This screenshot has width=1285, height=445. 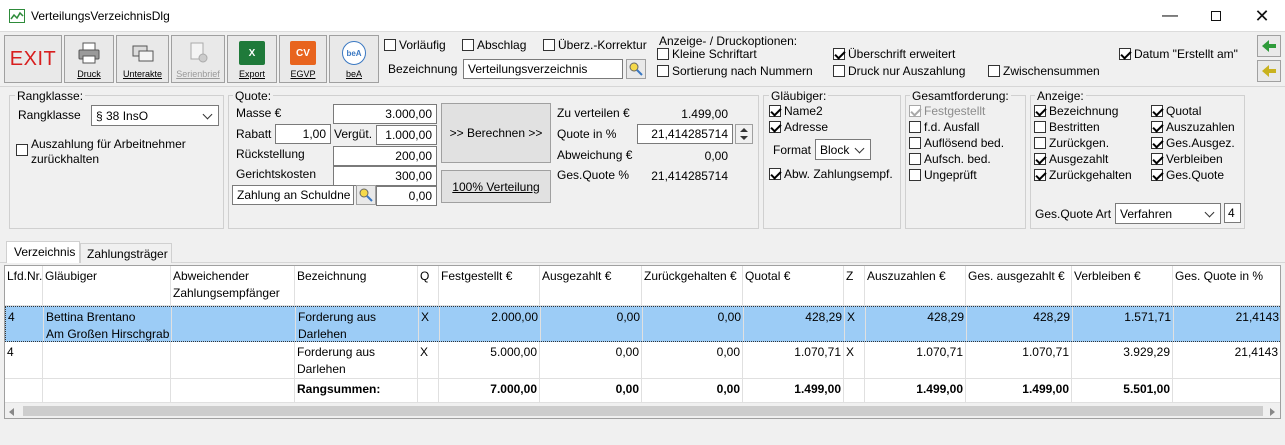 I want to click on druck-button: Druck, so click(x=89, y=59).